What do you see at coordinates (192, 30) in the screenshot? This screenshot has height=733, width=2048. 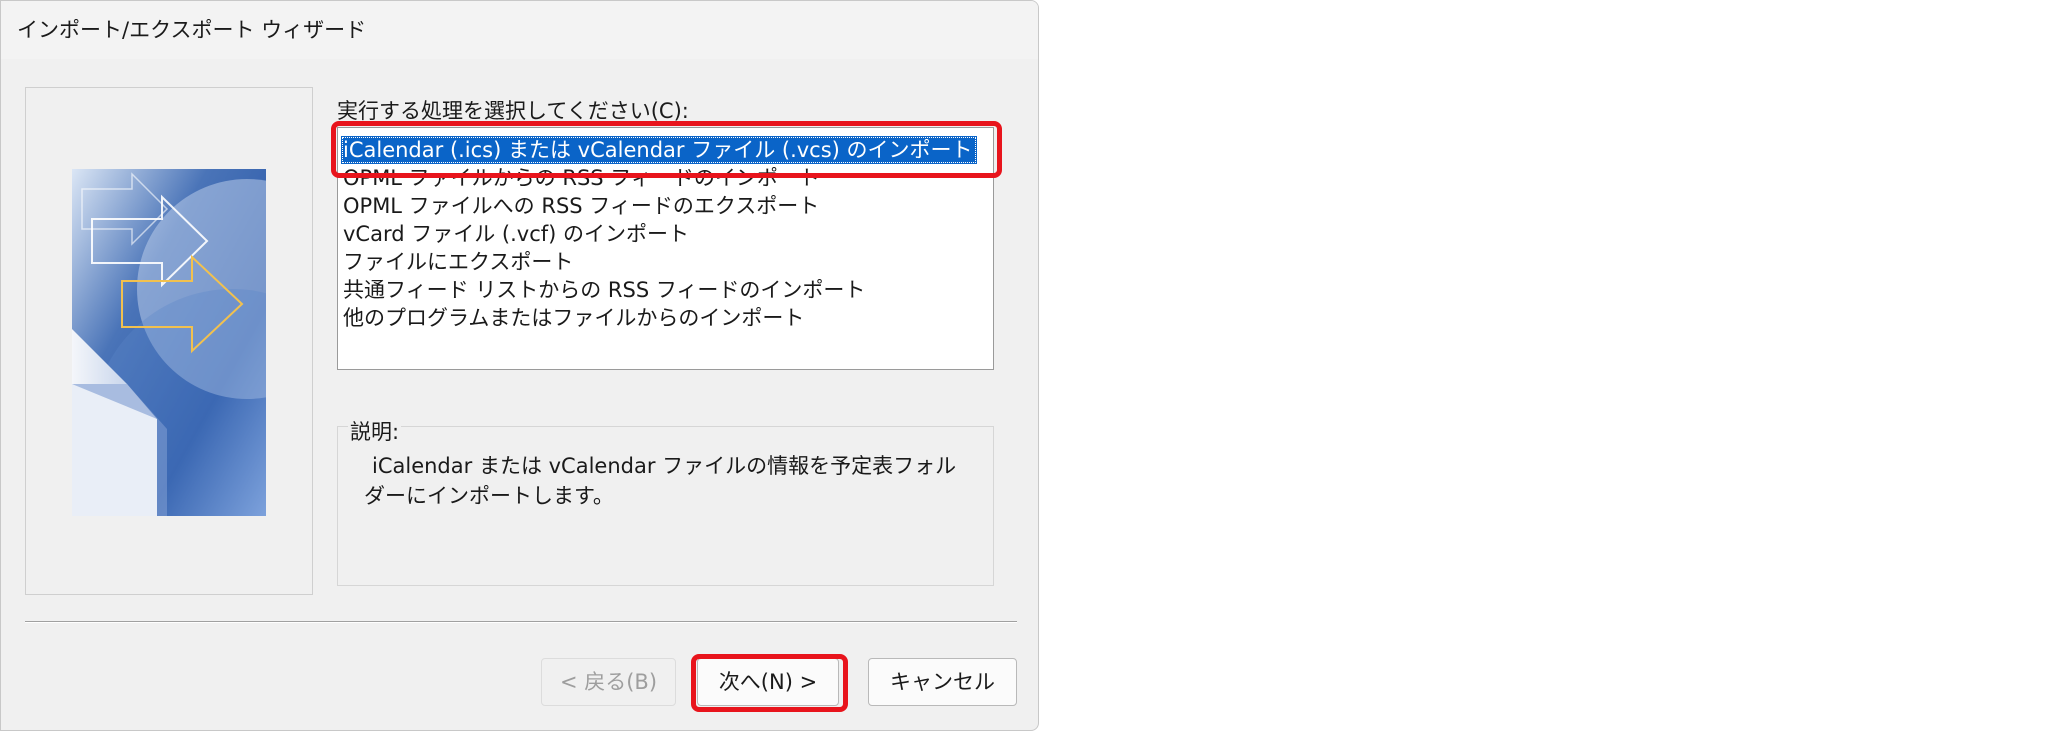 I see `window-title: インポート/エクスポート ウィザード` at bounding box center [192, 30].